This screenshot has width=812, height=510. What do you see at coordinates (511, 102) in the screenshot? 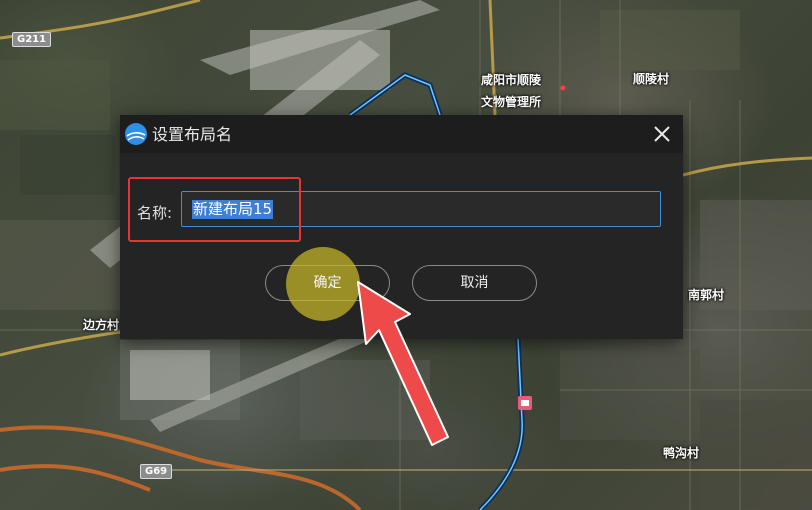
I see `map-label-shunling-museum-line2: 文物管理所` at bounding box center [511, 102].